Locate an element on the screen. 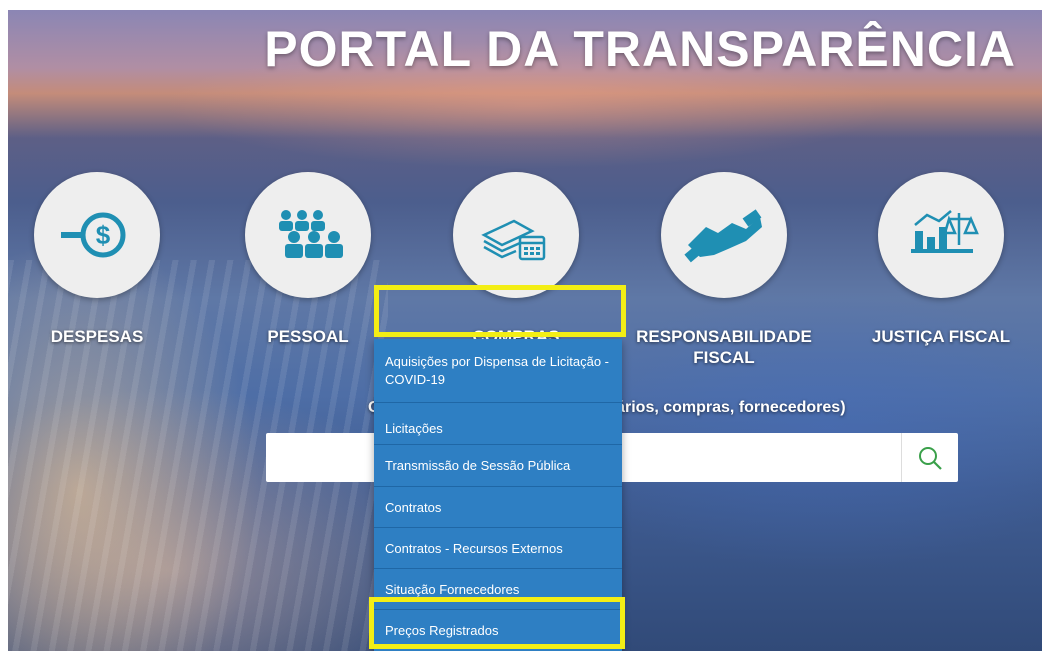 This screenshot has width=1052, height=651. category-label: DESPESAS is located at coordinates (97, 336).